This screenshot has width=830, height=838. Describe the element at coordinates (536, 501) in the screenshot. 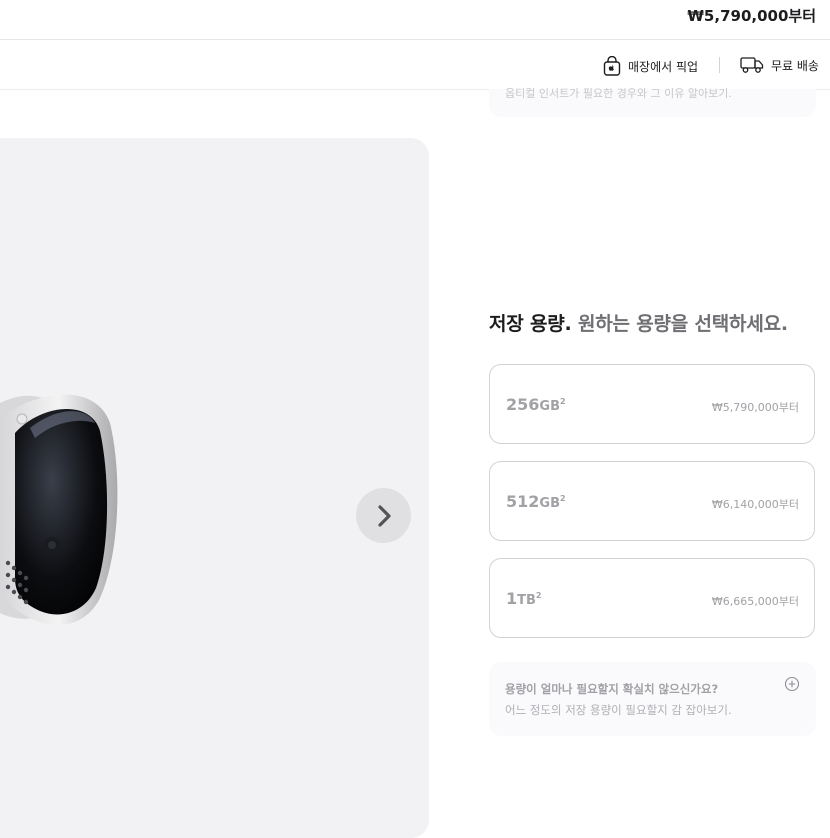

I see `storage-capacity: 512GB2` at that location.